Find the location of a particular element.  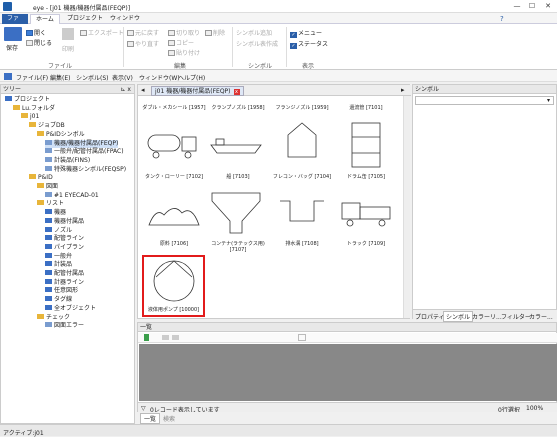

sort-icon is located at coordinates (175, 337).